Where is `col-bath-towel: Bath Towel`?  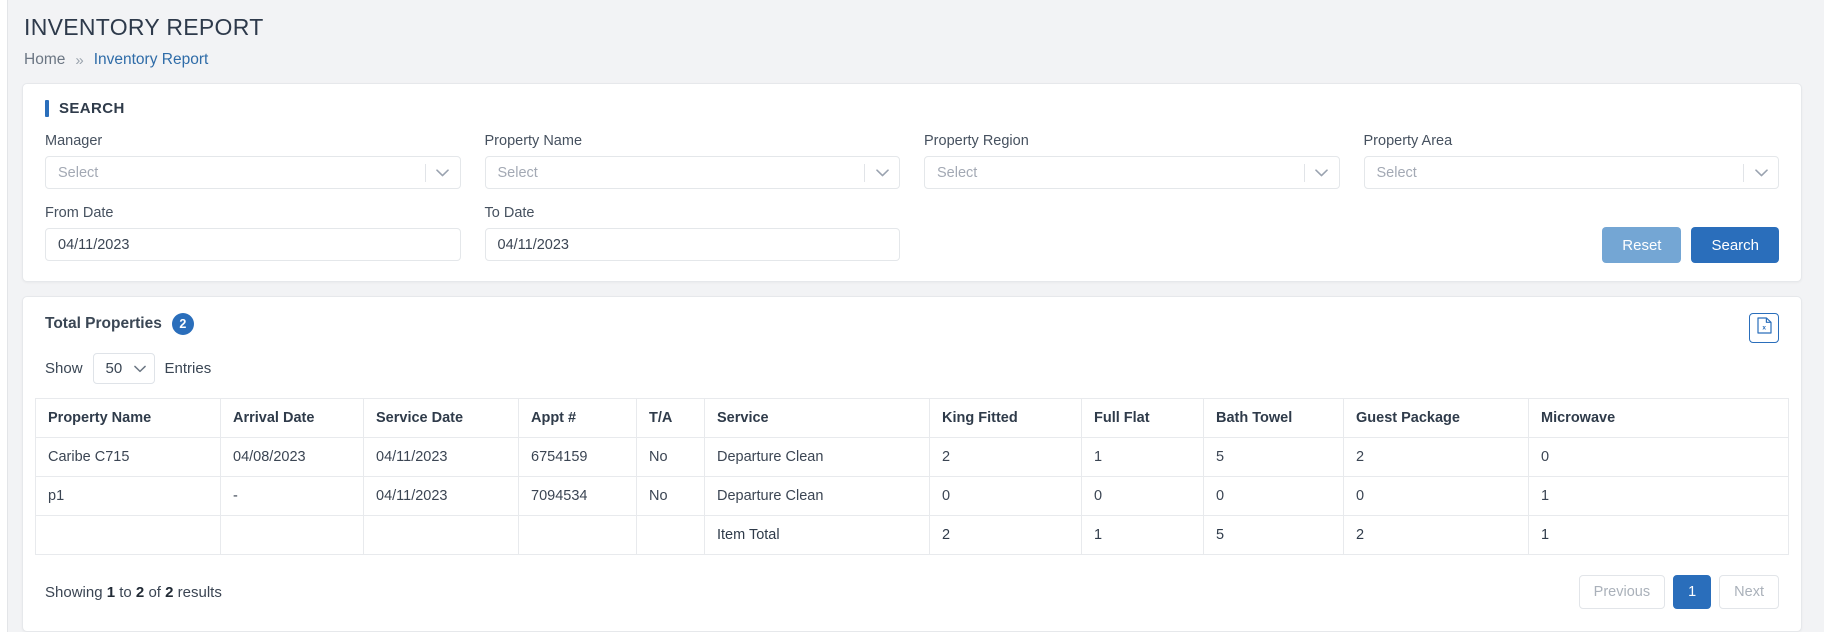 col-bath-towel: Bath Towel is located at coordinates (1273, 418).